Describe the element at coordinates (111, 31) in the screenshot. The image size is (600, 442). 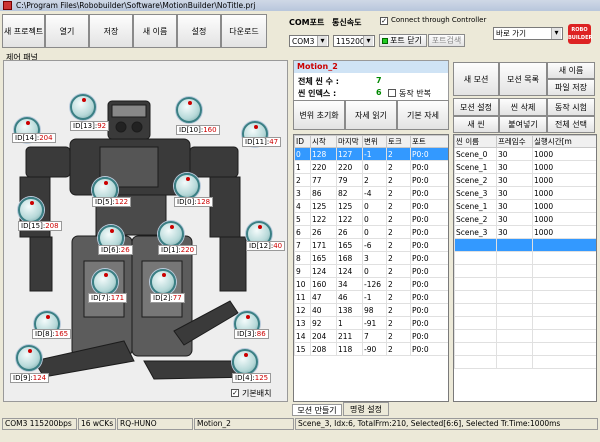
I see `save-button: 저장` at that location.